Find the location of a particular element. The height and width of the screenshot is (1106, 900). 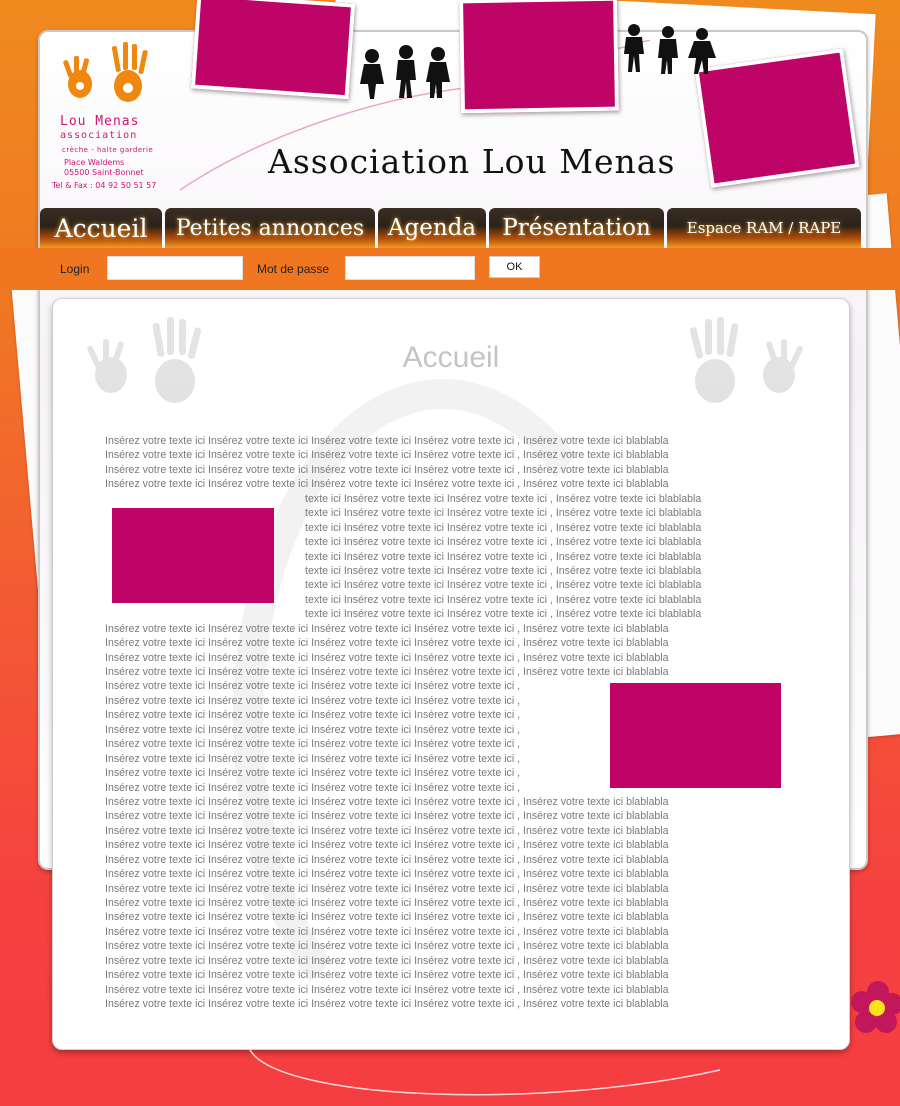

nav-tab-espace-ram: Espace RAM / RAPE is located at coordinates (764, 228).